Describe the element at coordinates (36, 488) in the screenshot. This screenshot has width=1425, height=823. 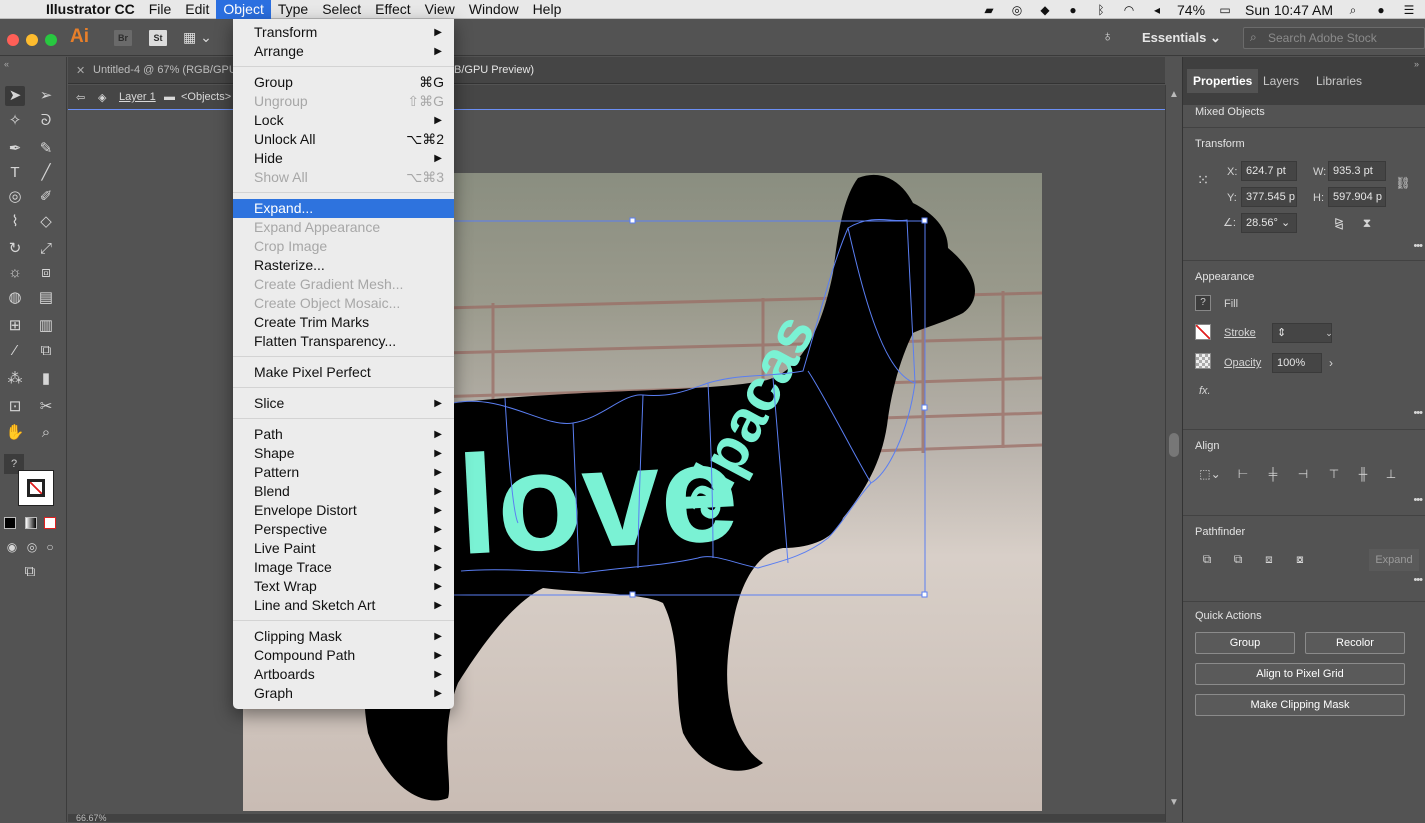
I see `stroke-swatch` at that location.